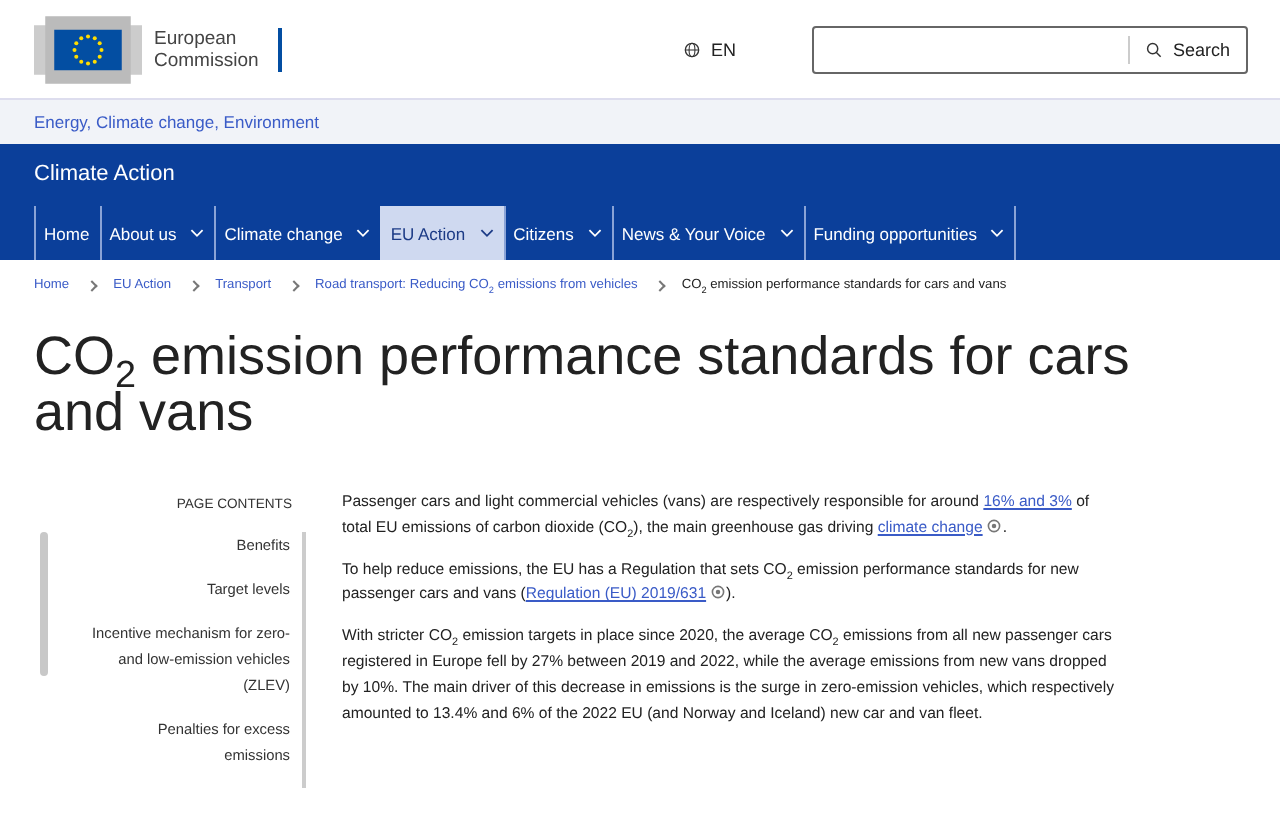 This screenshot has width=1280, height=824. What do you see at coordinates (710, 49) in the screenshot?
I see `language-button: EN` at bounding box center [710, 49].